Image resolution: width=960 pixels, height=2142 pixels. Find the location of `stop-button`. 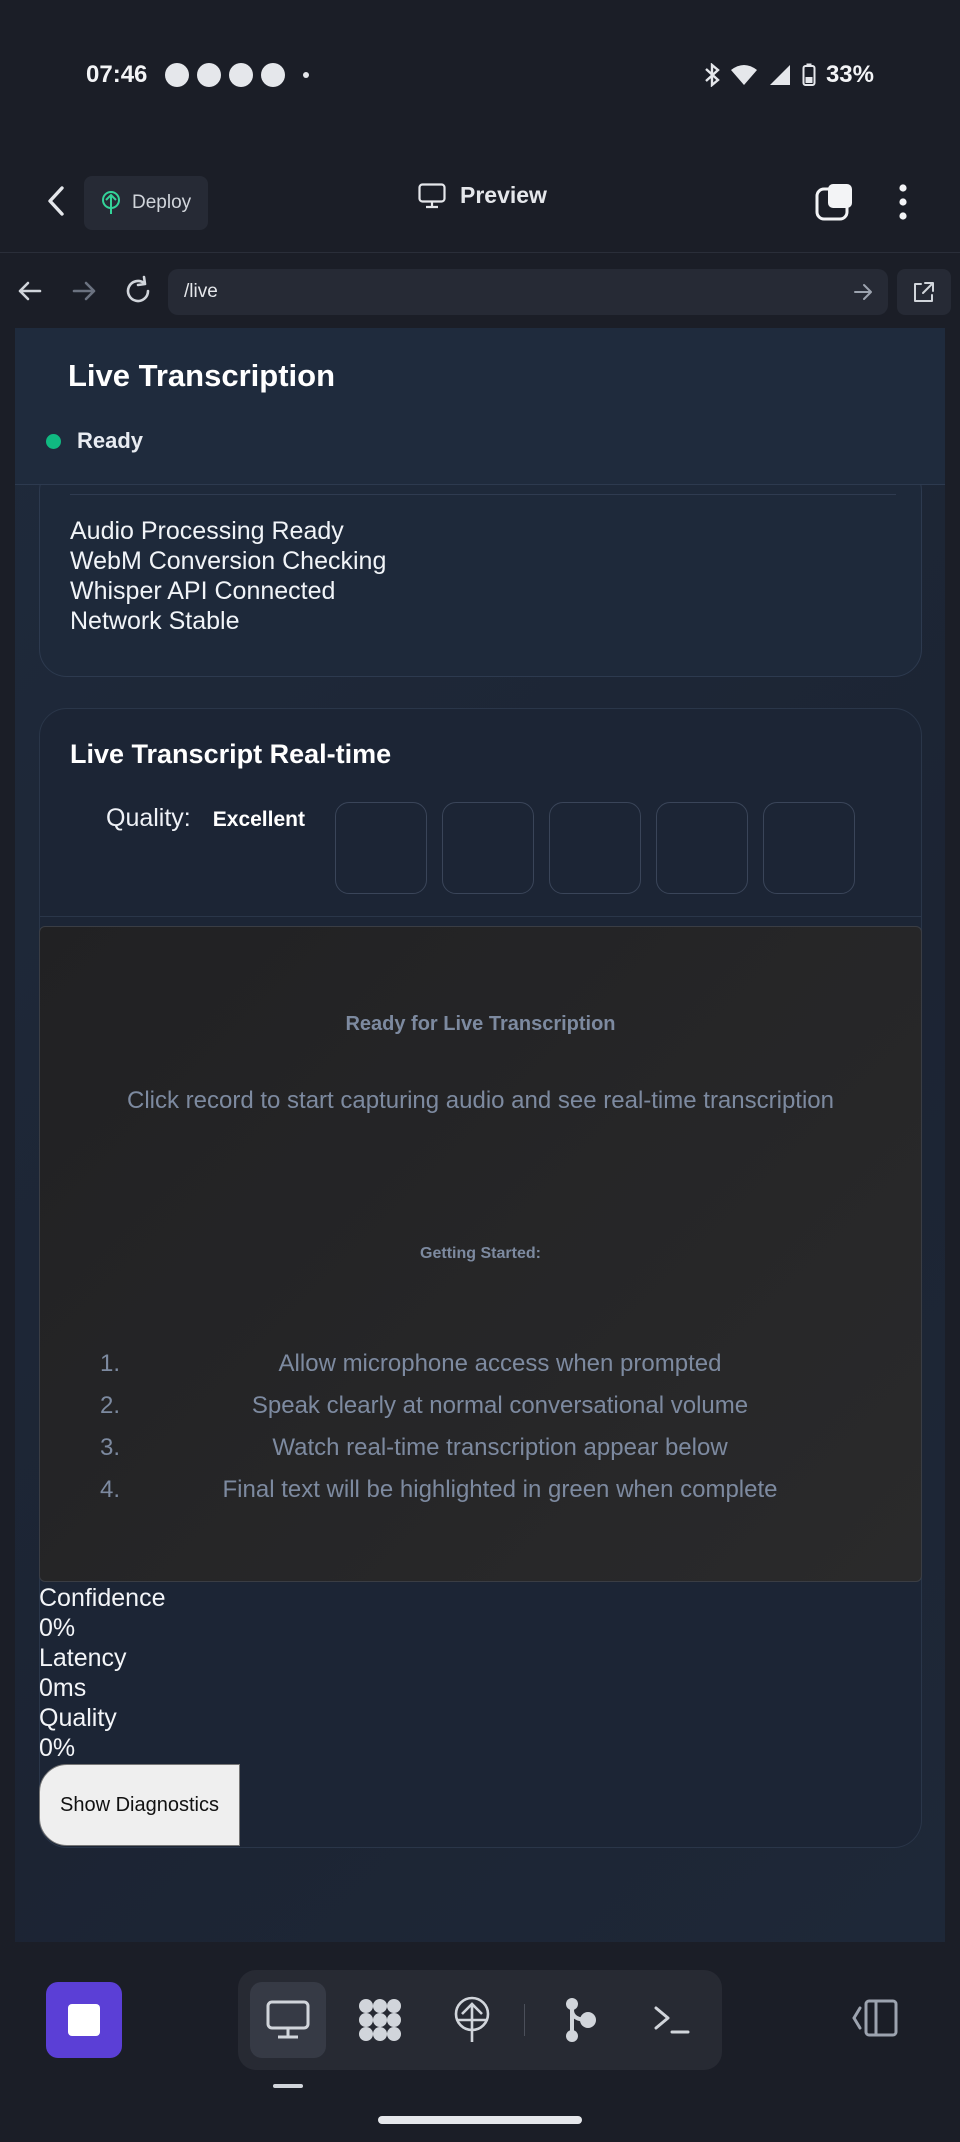

stop-button is located at coordinates (84, 2020).